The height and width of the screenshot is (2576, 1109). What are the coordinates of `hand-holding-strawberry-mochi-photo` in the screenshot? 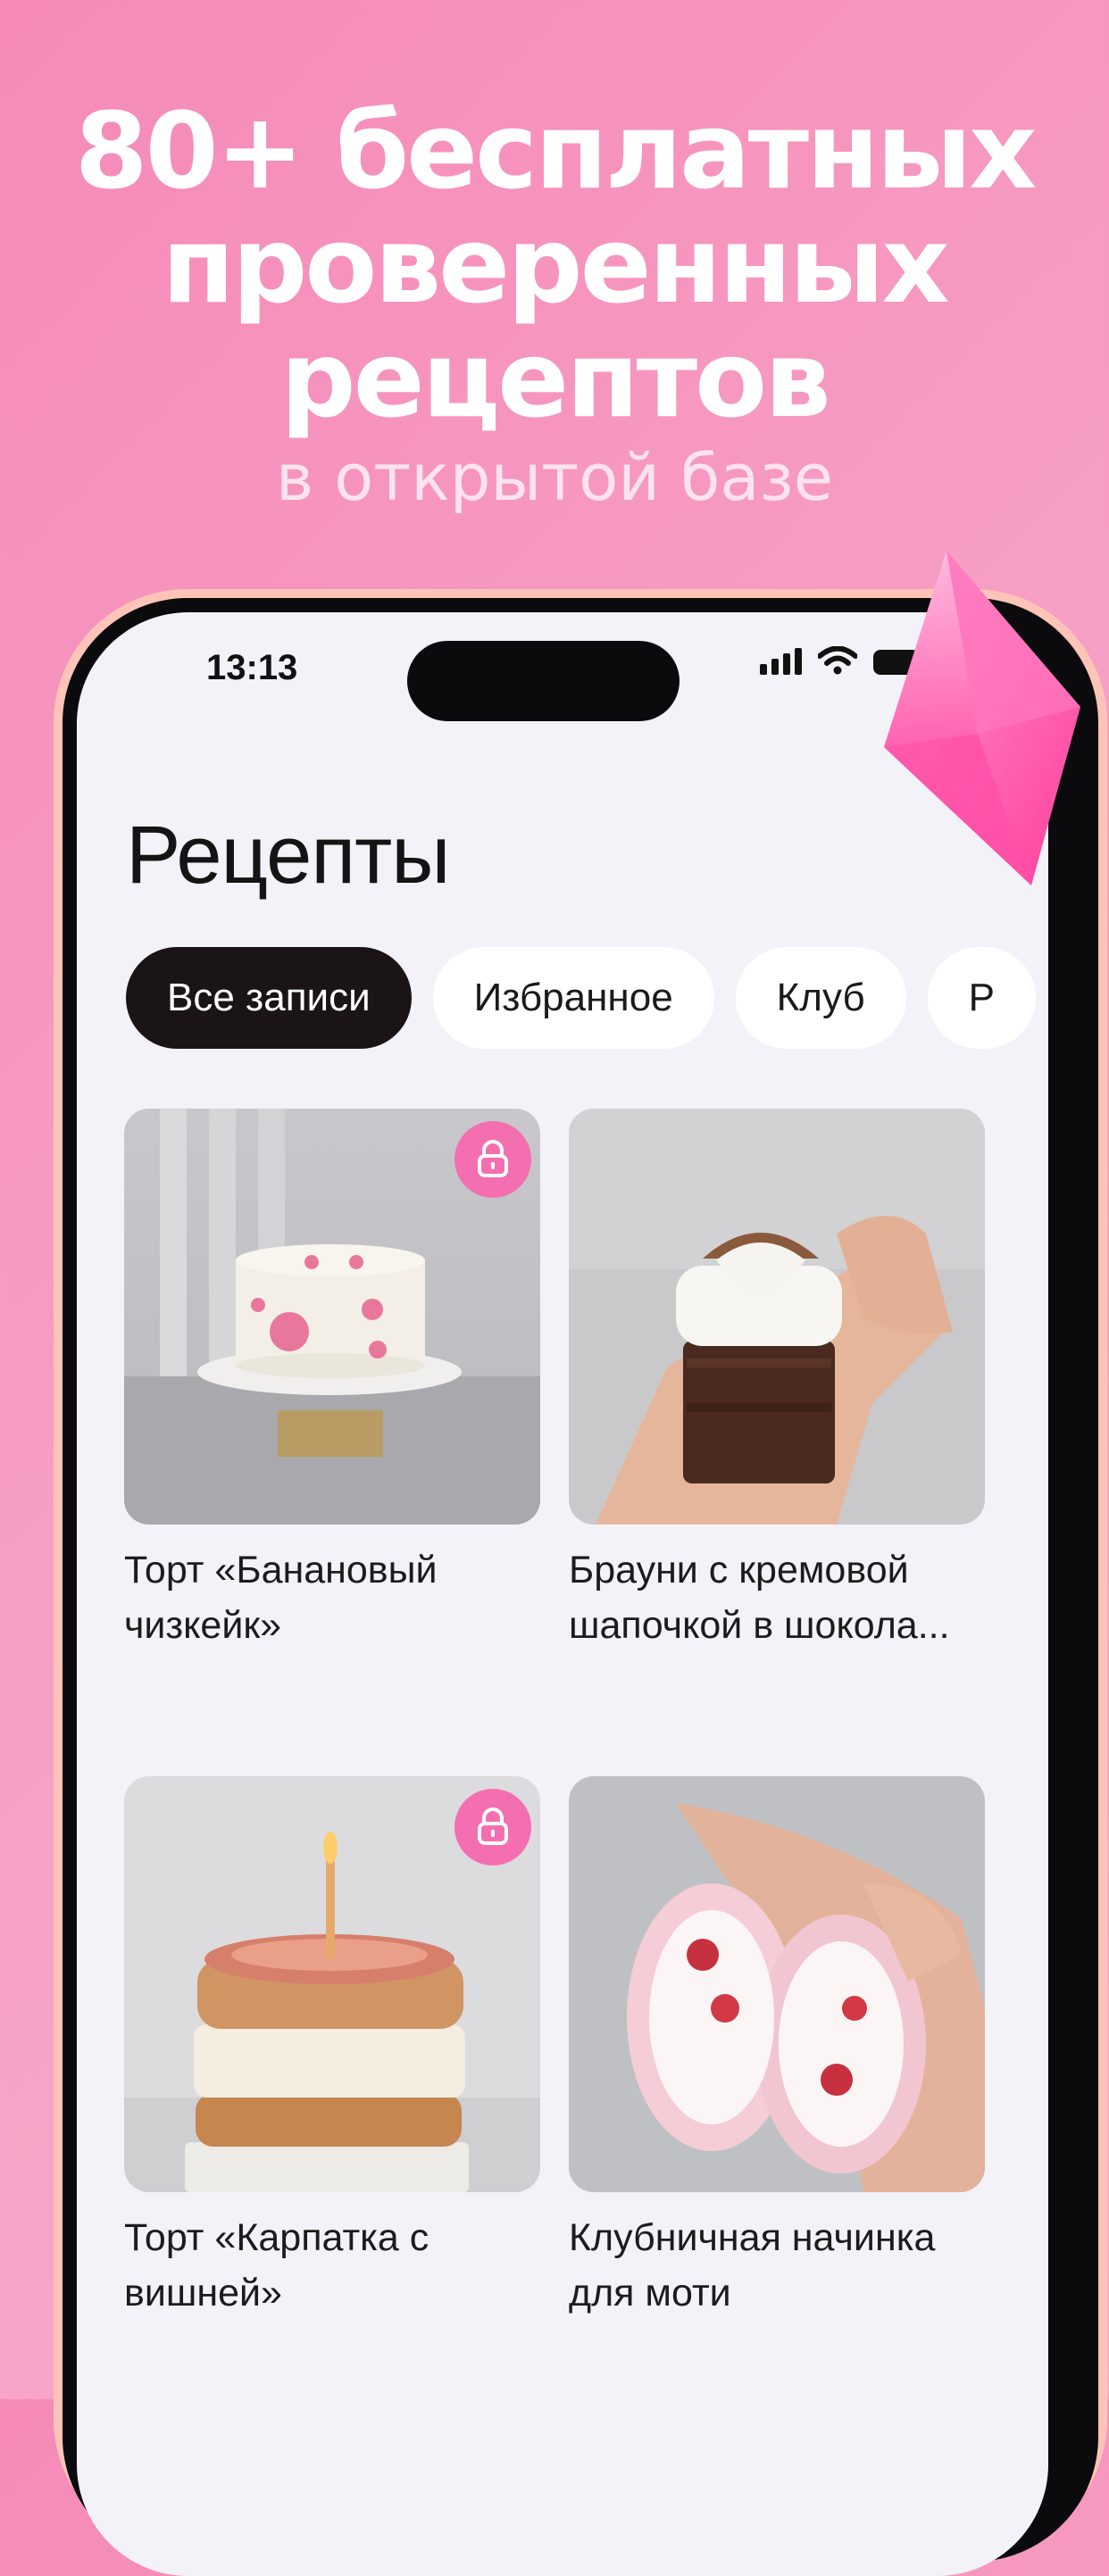 It's located at (777, 1984).